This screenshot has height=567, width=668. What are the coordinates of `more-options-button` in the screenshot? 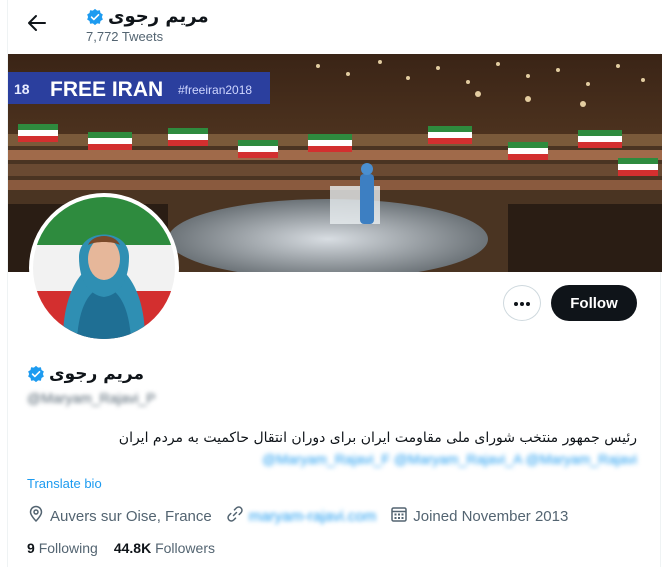 It's located at (522, 303).